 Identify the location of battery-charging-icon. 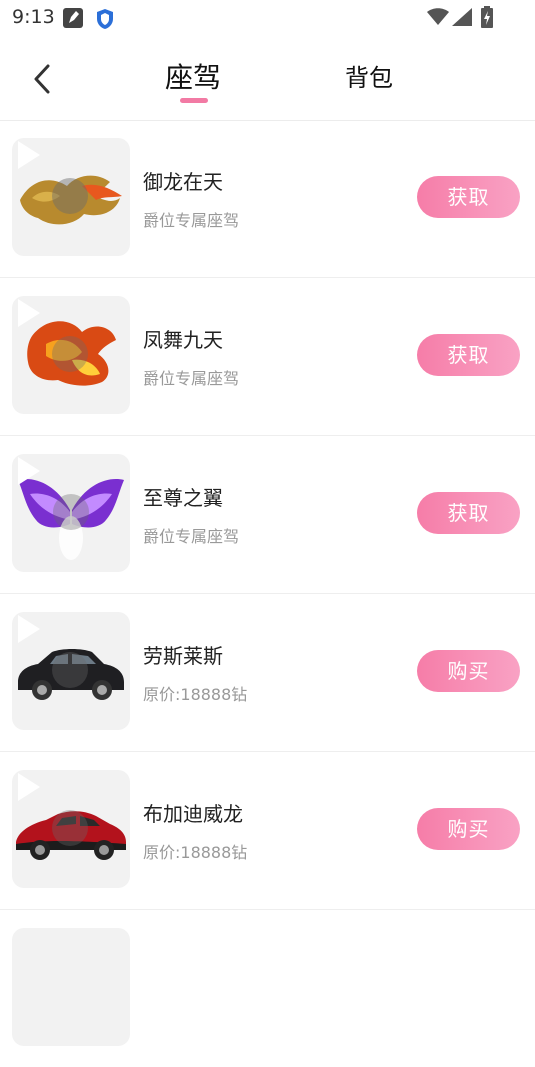
(487, 17).